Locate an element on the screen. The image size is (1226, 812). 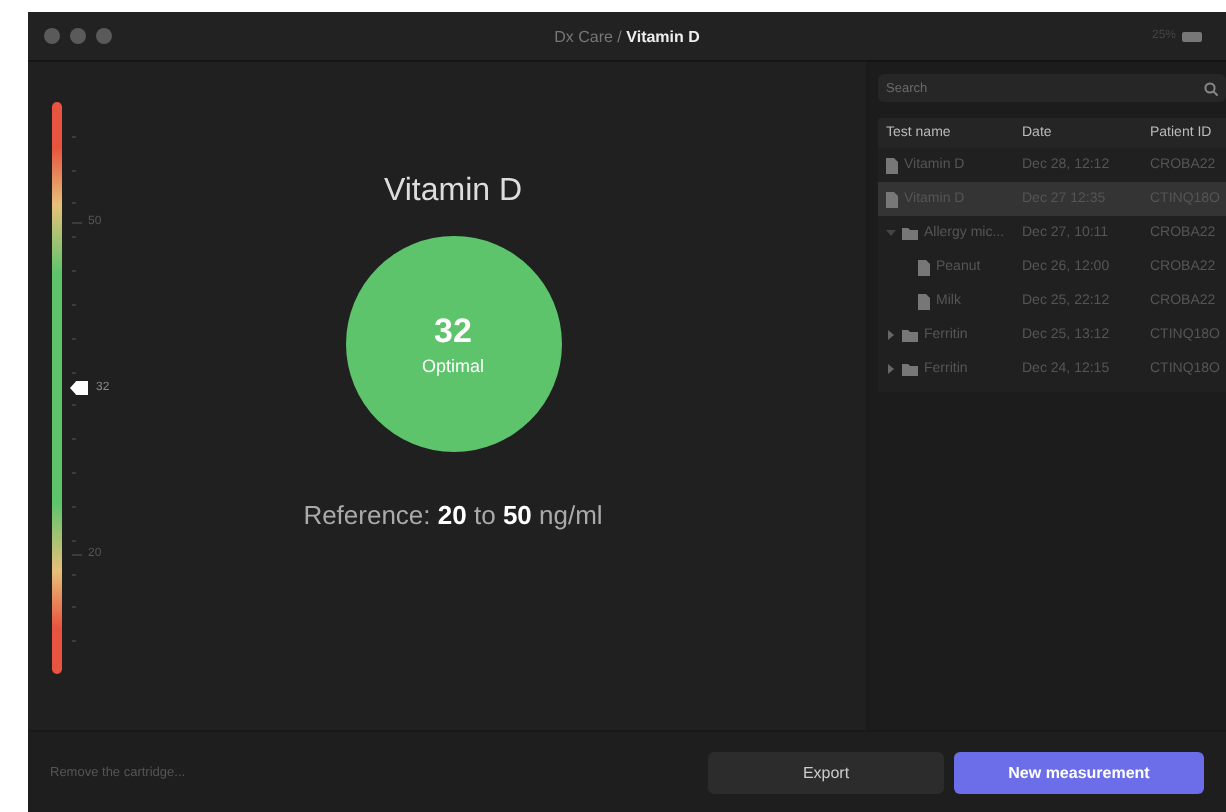
reference-range: Reference: 20 to 50 ng/ml is located at coordinates (453, 515).